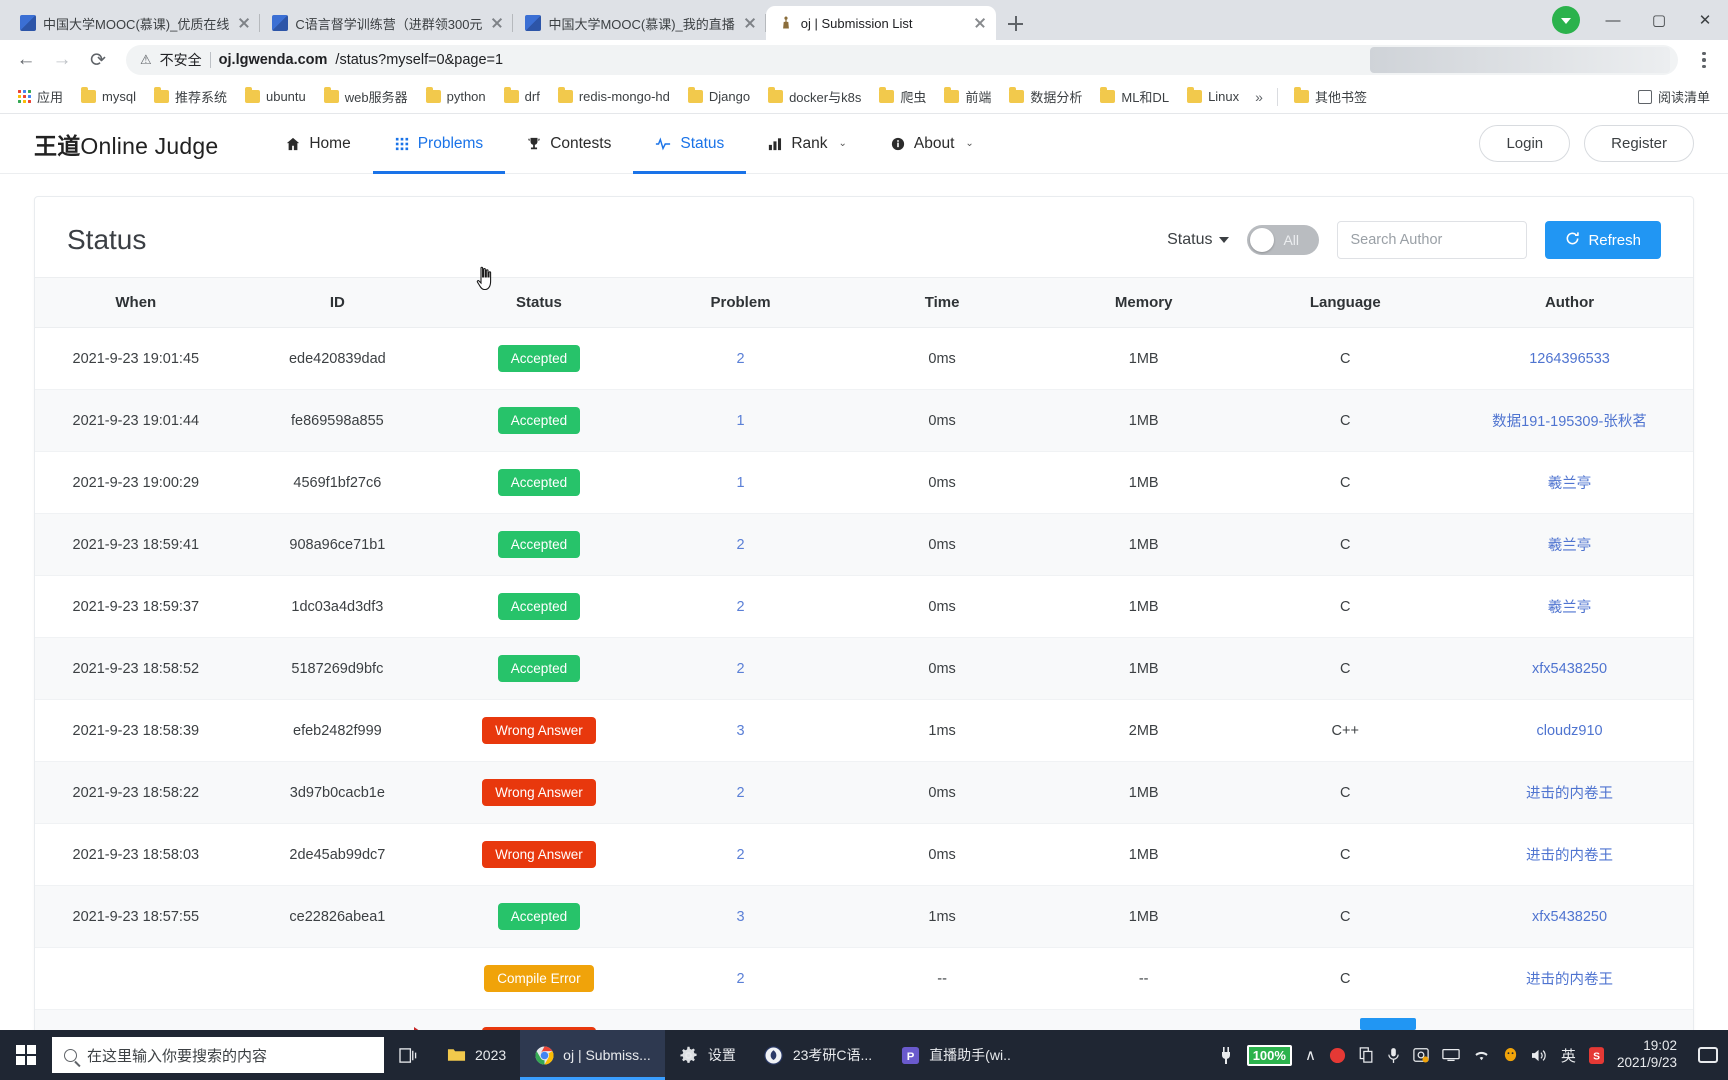 The image size is (1728, 1080). What do you see at coordinates (1432, 240) in the screenshot?
I see `search-author-input` at bounding box center [1432, 240].